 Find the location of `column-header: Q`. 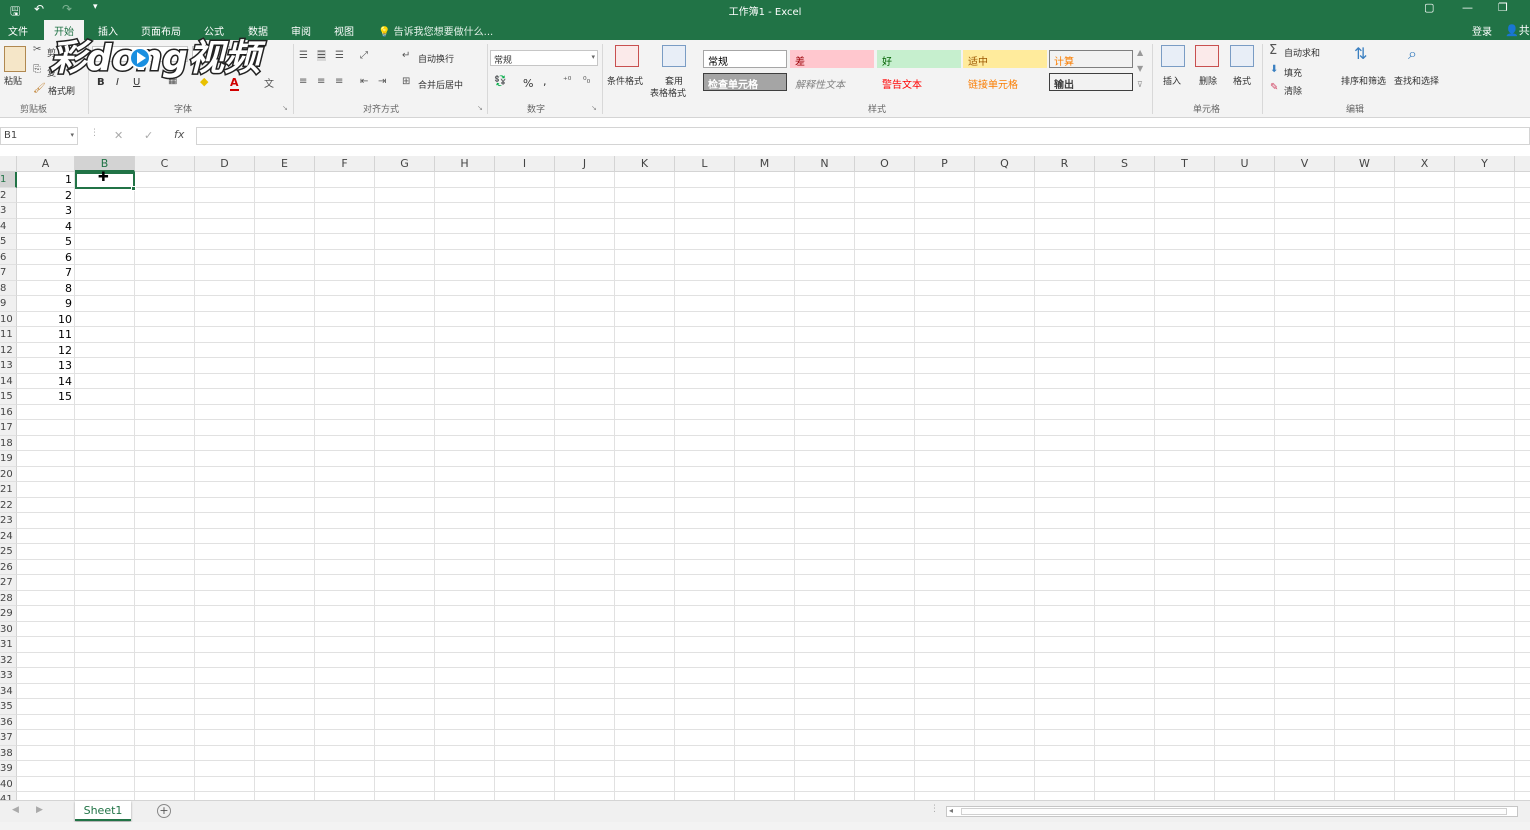

column-header: Q is located at coordinates (1005, 164).